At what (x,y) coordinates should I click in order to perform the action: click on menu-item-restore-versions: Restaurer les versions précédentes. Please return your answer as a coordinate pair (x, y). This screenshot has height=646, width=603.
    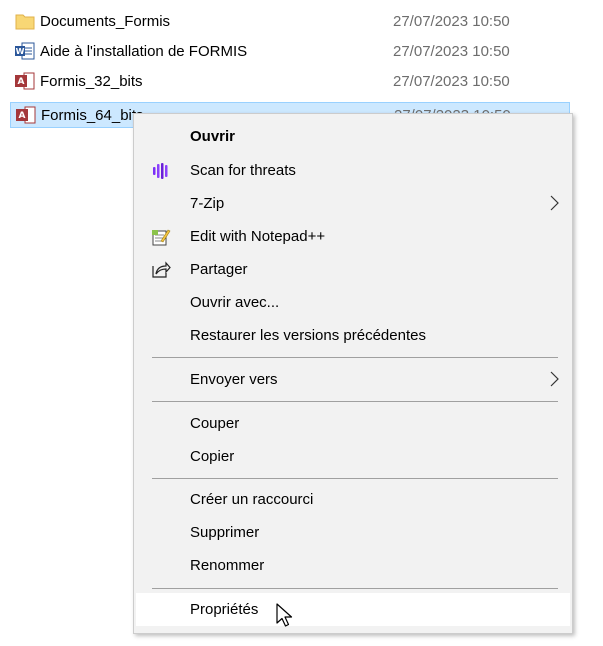
    Looking at the image, I should click on (353, 335).